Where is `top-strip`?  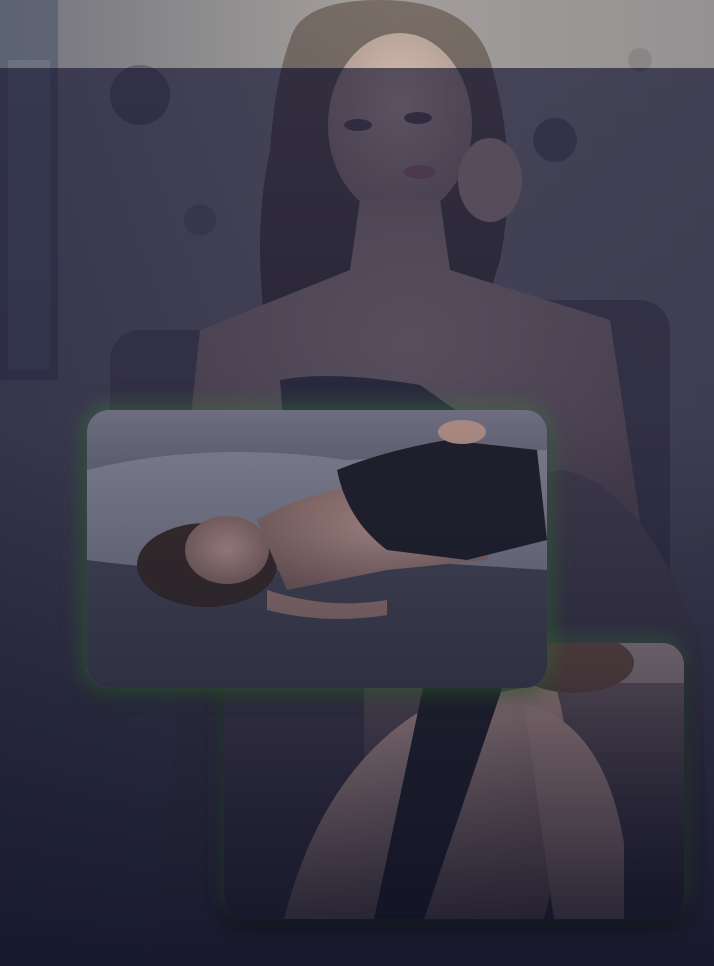
top-strip is located at coordinates (357, 34).